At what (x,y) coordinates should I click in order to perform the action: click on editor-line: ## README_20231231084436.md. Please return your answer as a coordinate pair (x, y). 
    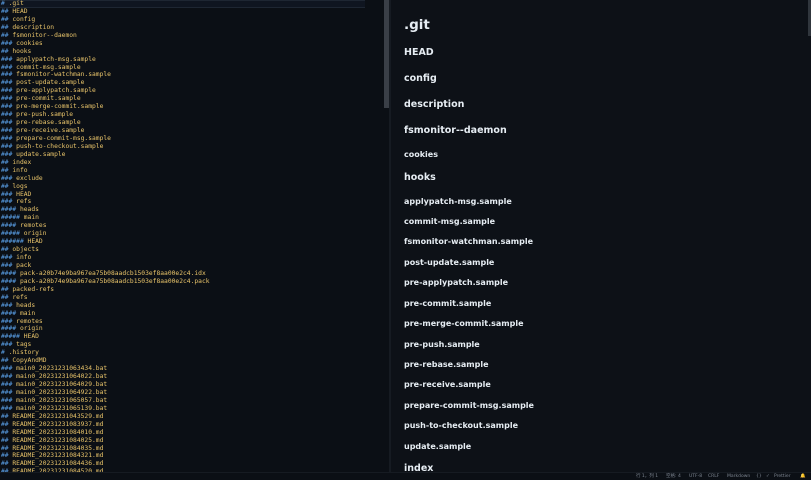
    Looking at the image, I should click on (192, 464).